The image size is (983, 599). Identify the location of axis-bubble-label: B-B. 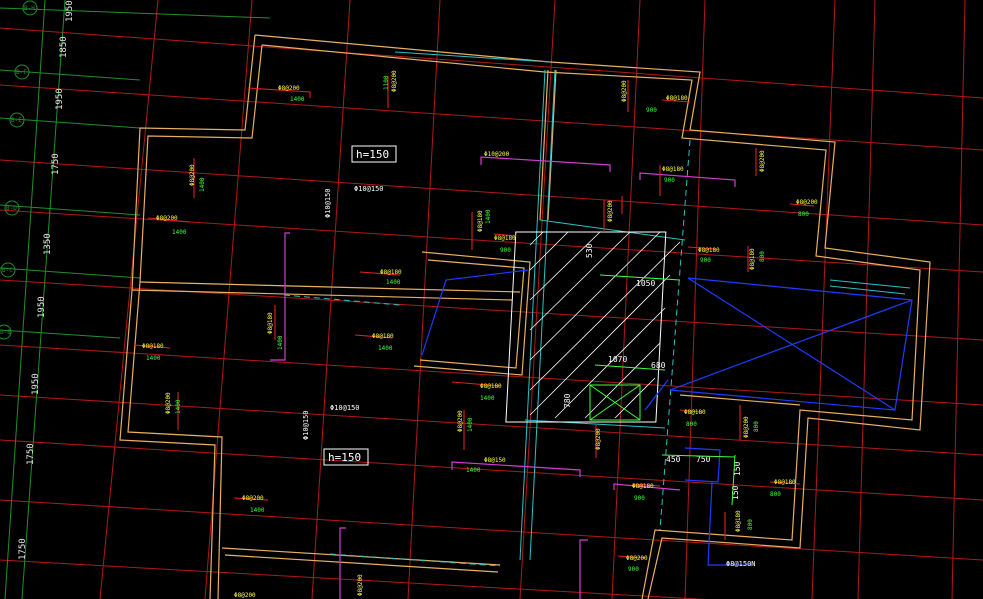
(5, 332).